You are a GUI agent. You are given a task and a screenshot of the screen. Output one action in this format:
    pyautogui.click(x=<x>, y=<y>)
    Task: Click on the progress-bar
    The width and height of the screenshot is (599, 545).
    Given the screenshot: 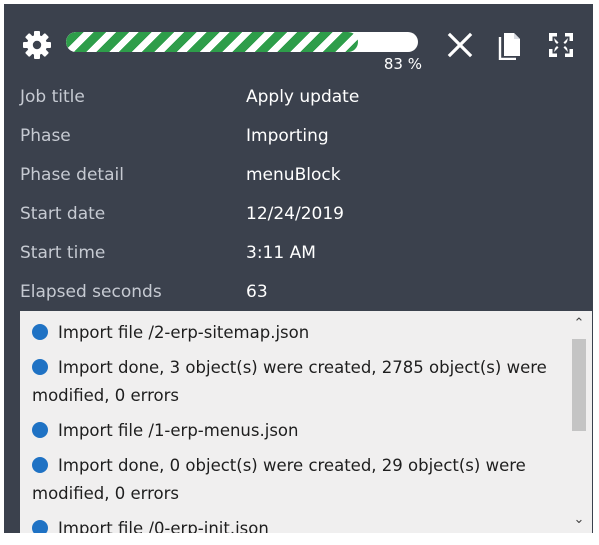 What is the action you would take?
    pyautogui.click(x=242, y=42)
    